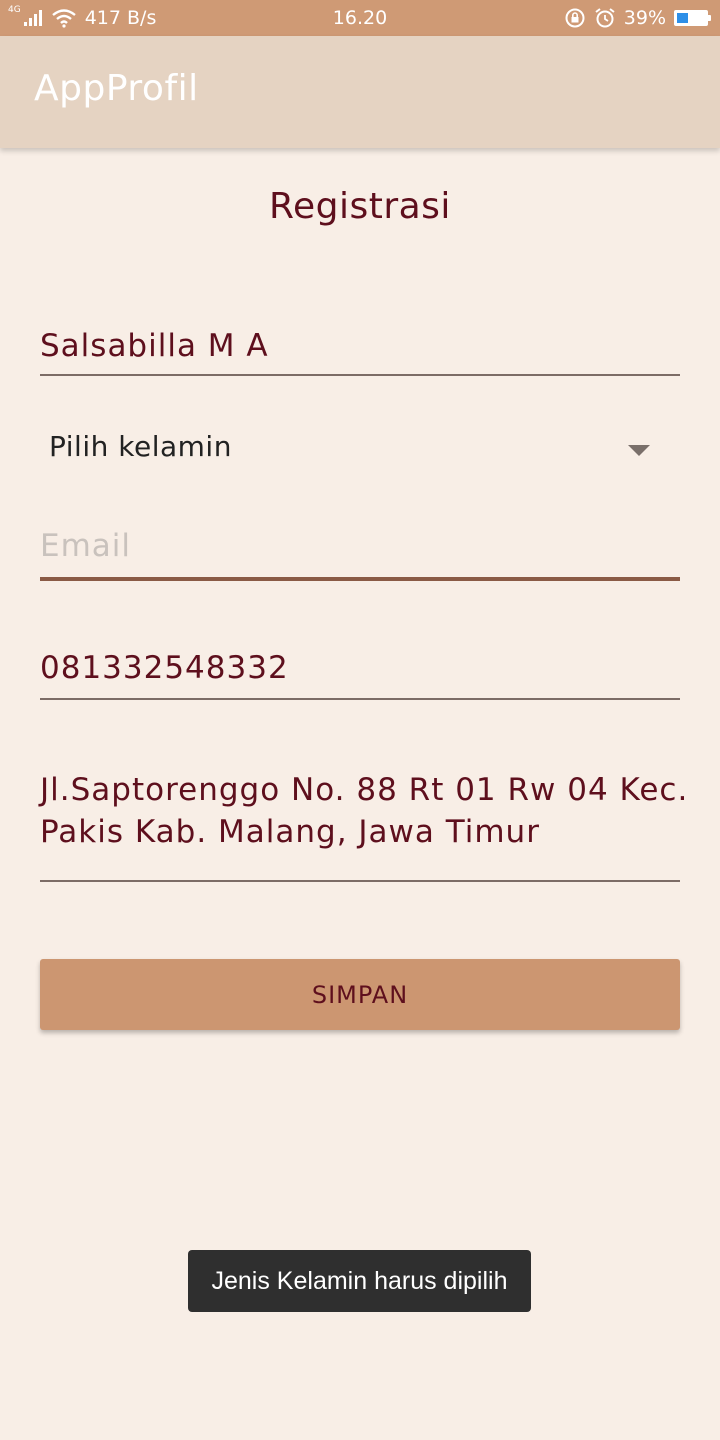  Describe the element at coordinates (360, 452) in the screenshot. I see `gender-dropdown: Pilih kelamin` at that location.